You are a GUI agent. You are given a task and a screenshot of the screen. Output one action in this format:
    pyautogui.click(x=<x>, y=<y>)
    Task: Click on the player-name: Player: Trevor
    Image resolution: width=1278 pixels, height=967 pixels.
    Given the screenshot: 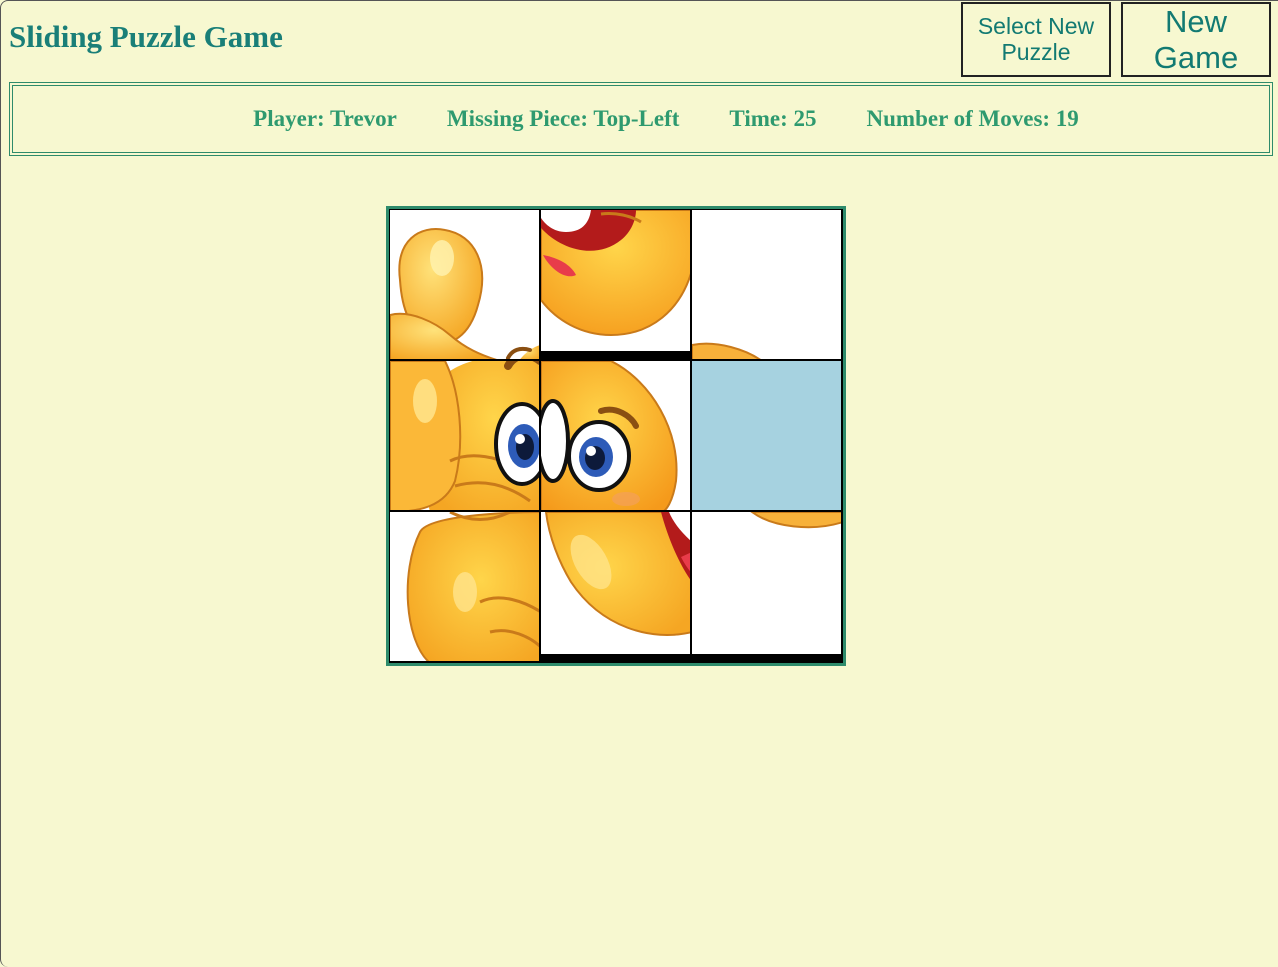 What is the action you would take?
    pyautogui.click(x=325, y=118)
    